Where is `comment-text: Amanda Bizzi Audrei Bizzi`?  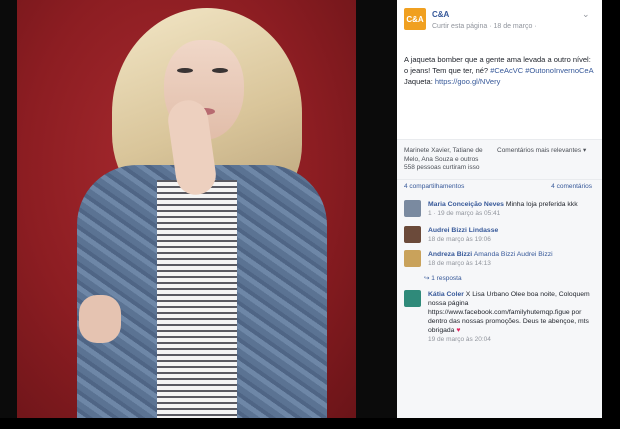 comment-text: Amanda Bizzi Audrei Bizzi is located at coordinates (513, 254).